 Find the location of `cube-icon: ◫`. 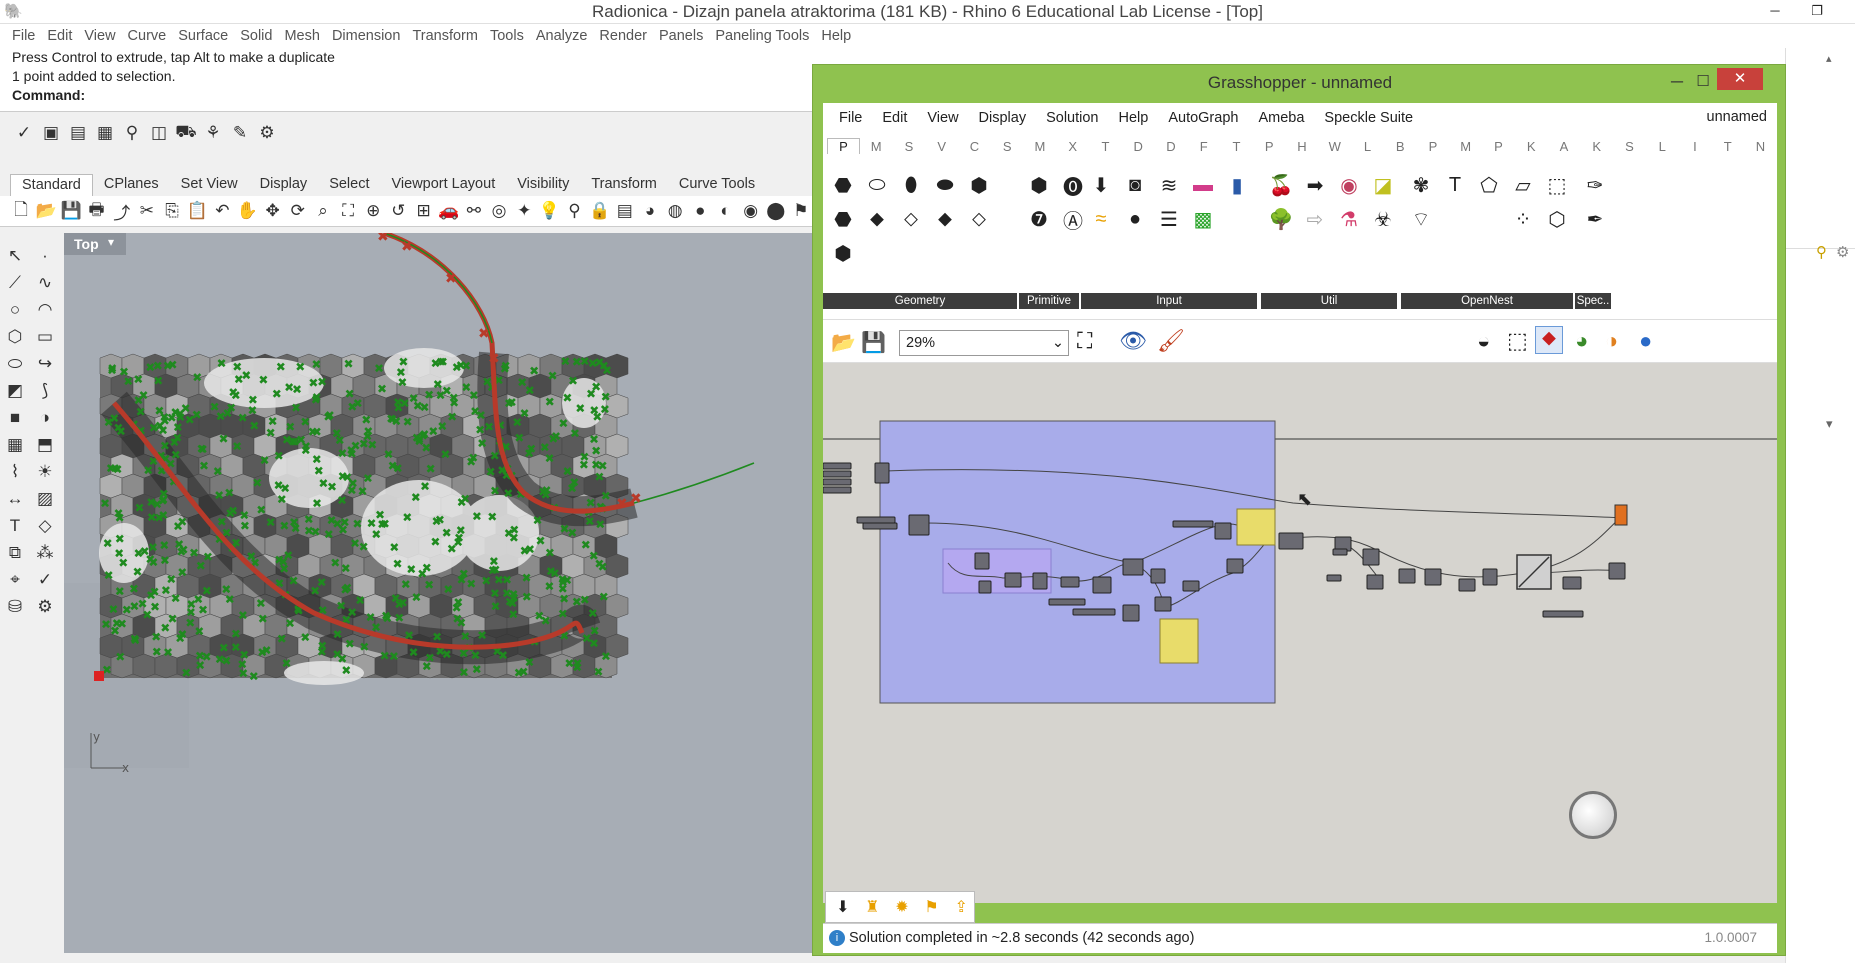

cube-icon: ◫ is located at coordinates (159, 133).